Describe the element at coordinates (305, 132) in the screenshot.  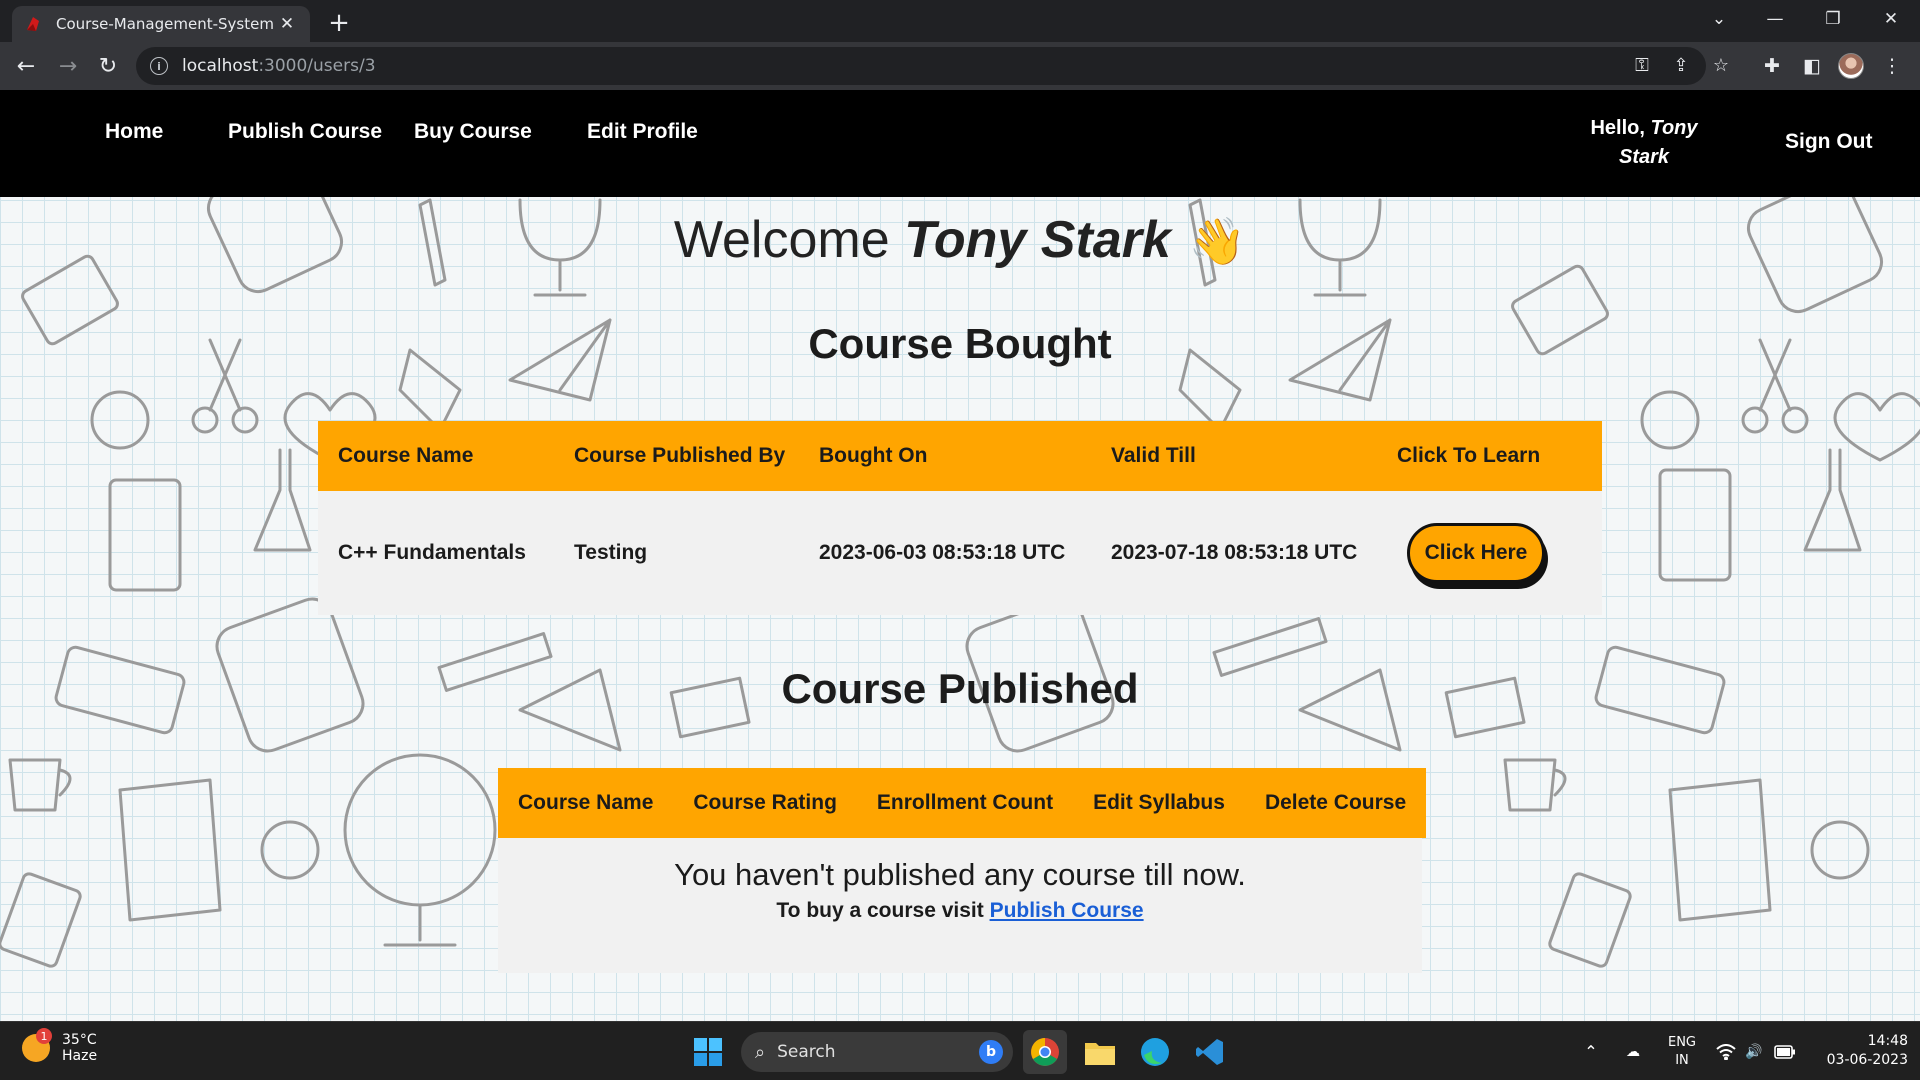
I see `nav-publish-course-link: Publish Course` at that location.